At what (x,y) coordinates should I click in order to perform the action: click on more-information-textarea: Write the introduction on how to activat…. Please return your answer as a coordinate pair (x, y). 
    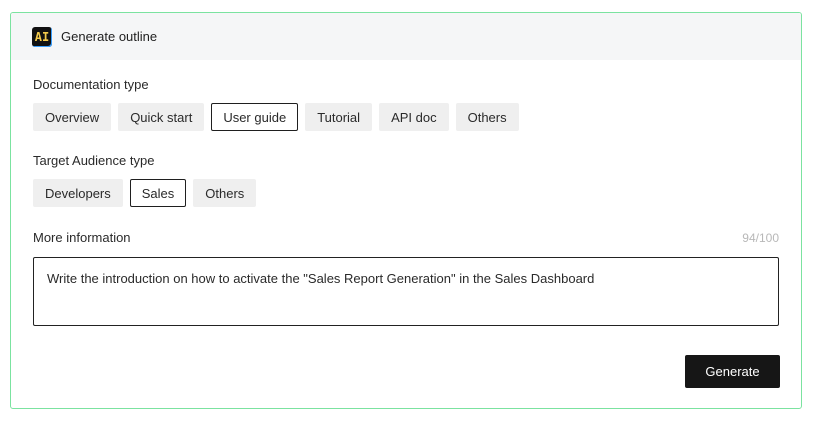
    Looking at the image, I should click on (406, 291).